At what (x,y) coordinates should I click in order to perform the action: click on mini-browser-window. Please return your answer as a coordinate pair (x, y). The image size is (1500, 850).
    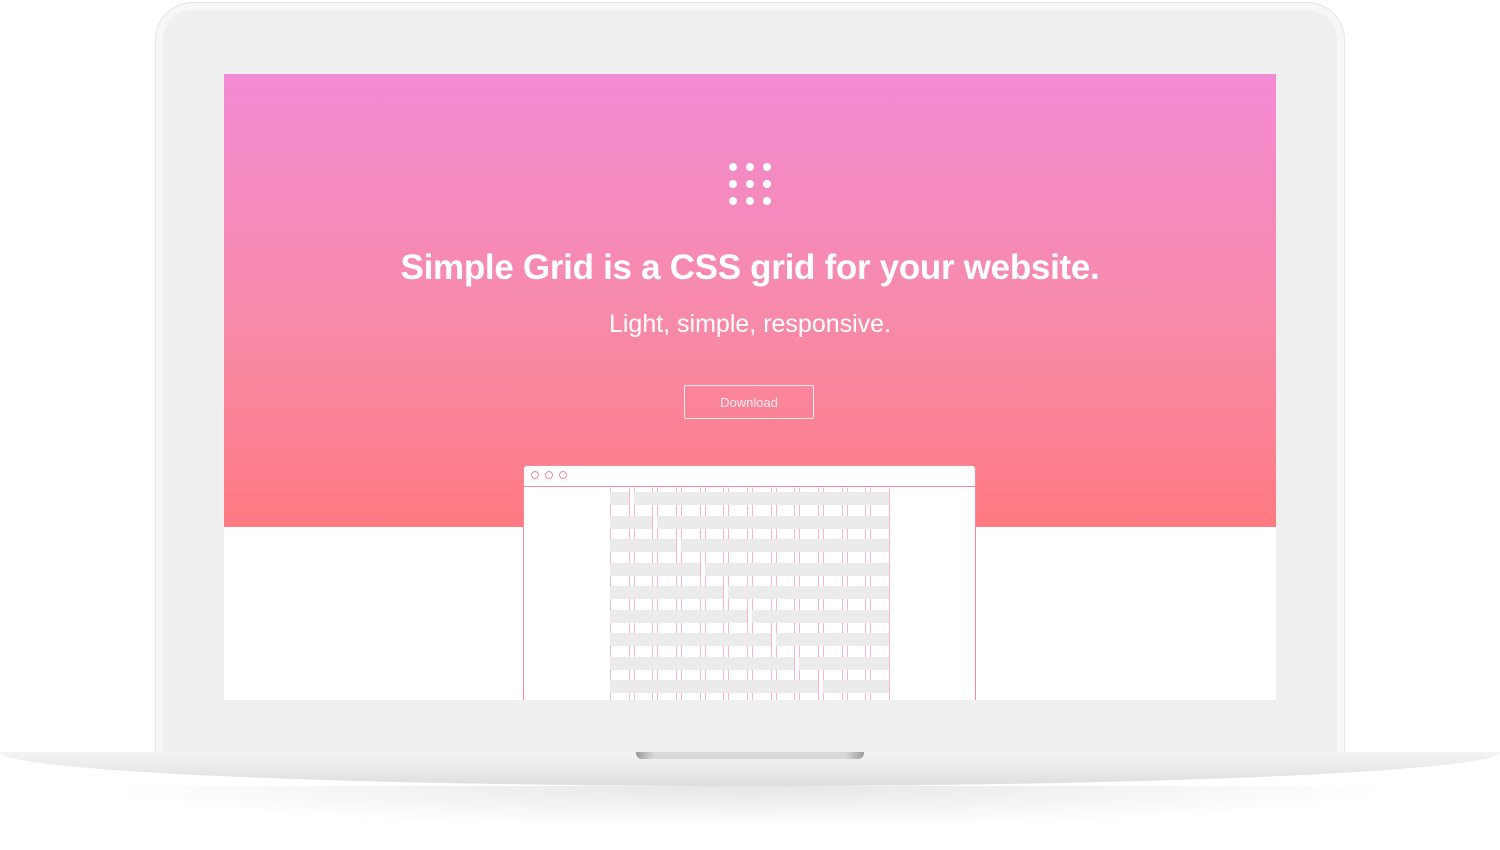
    Looking at the image, I should click on (749, 582).